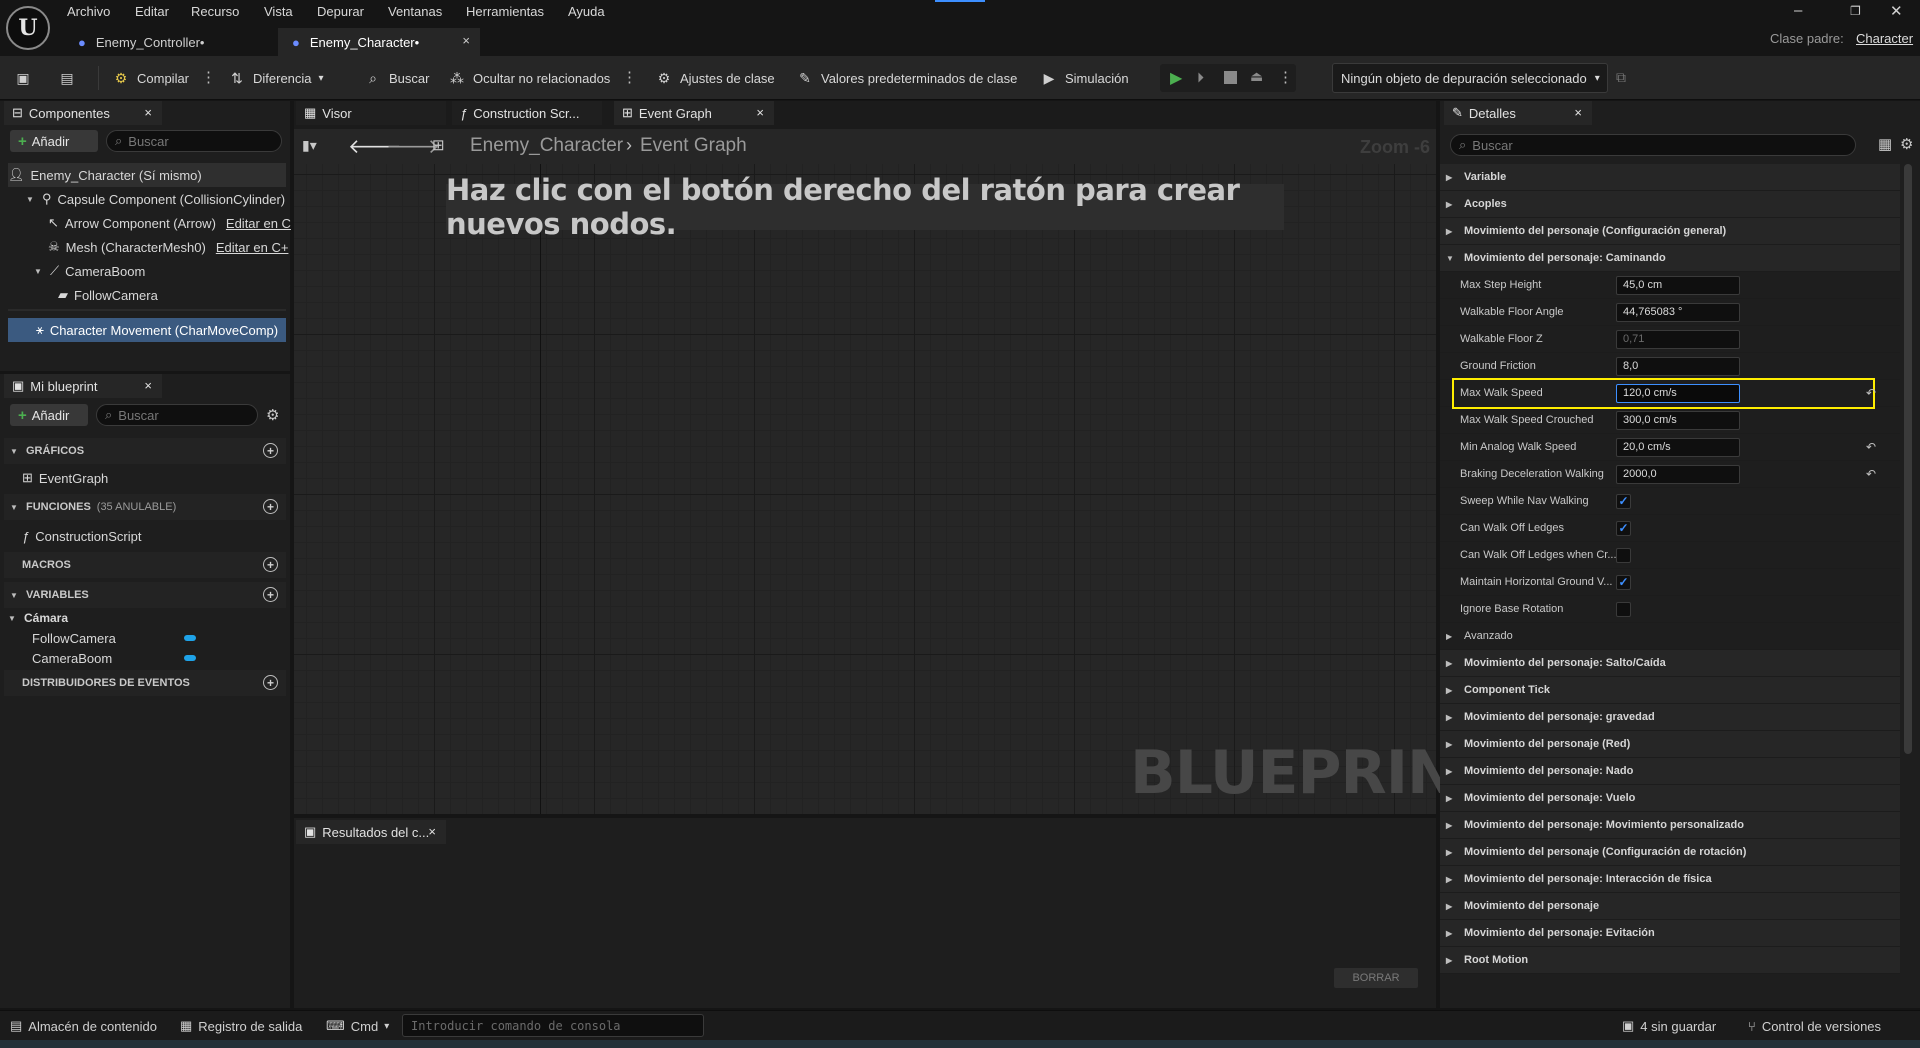 The image size is (1920, 1048). What do you see at coordinates (169, 223) in the screenshot?
I see `tree-item-arrow: ↖ Arrow Component (Arrow) Editar en C` at bounding box center [169, 223].